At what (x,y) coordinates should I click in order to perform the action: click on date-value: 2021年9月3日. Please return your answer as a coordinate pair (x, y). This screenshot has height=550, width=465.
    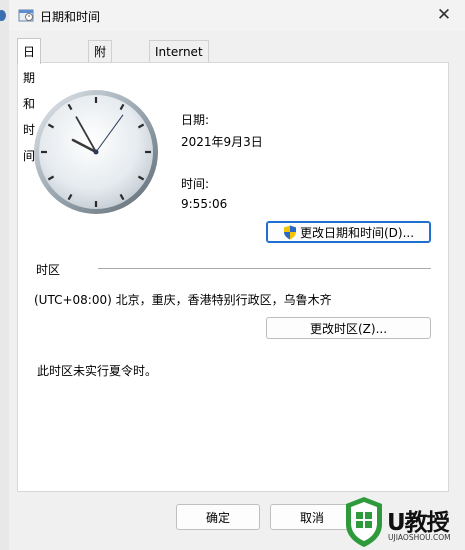
    Looking at the image, I should click on (222, 142).